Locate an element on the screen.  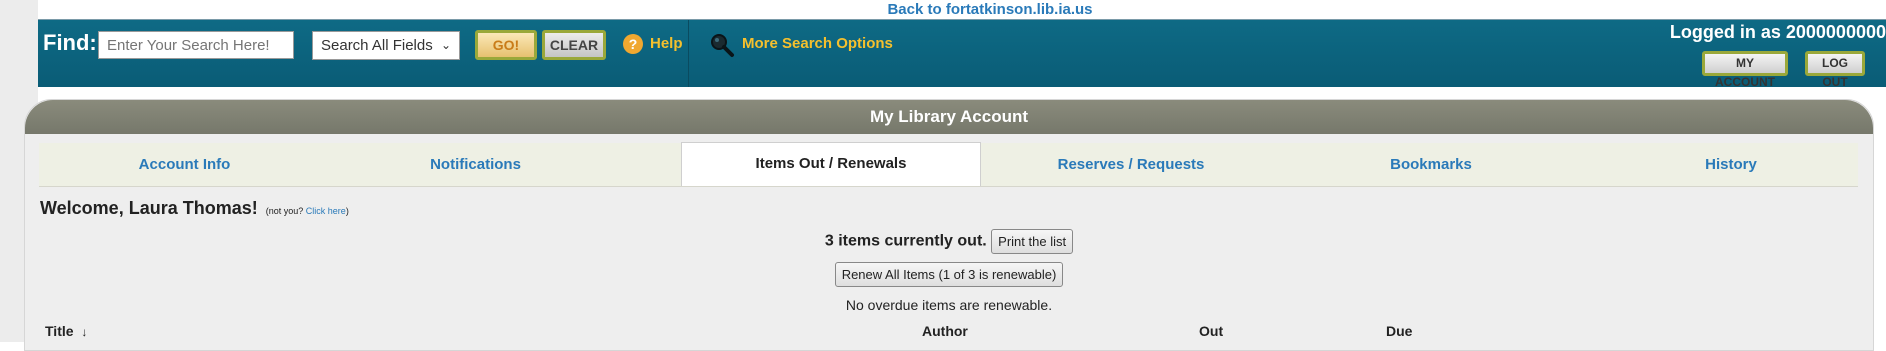
column-title-label: Title is located at coordinates (59, 331).